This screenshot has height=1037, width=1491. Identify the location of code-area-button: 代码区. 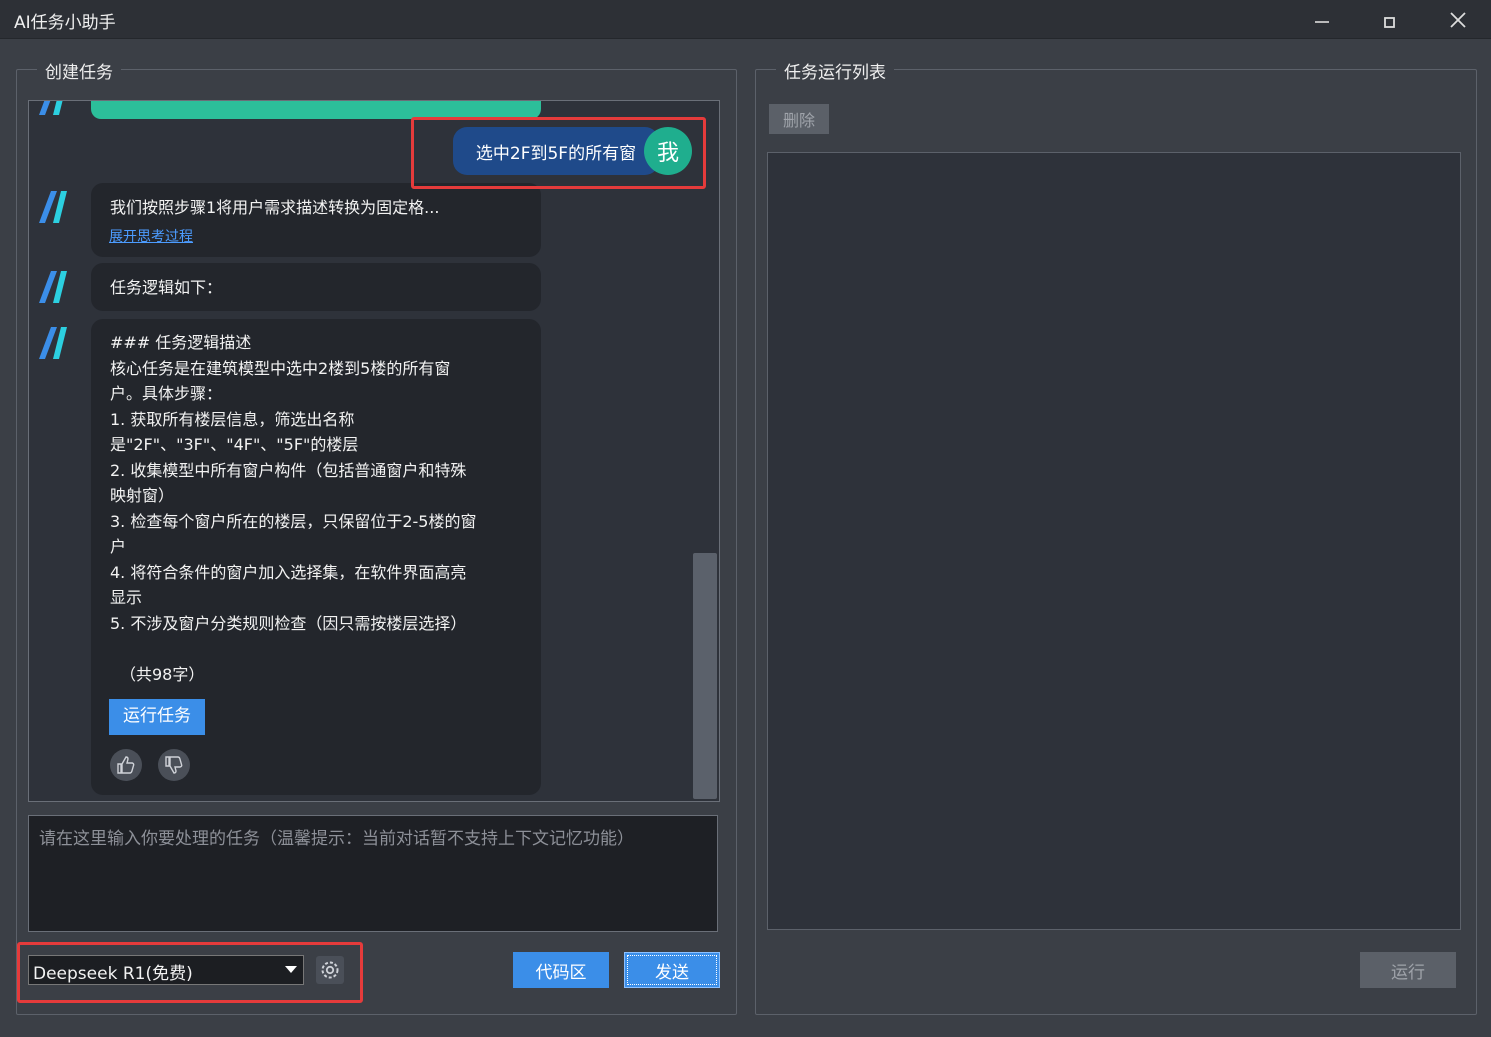
(561, 970).